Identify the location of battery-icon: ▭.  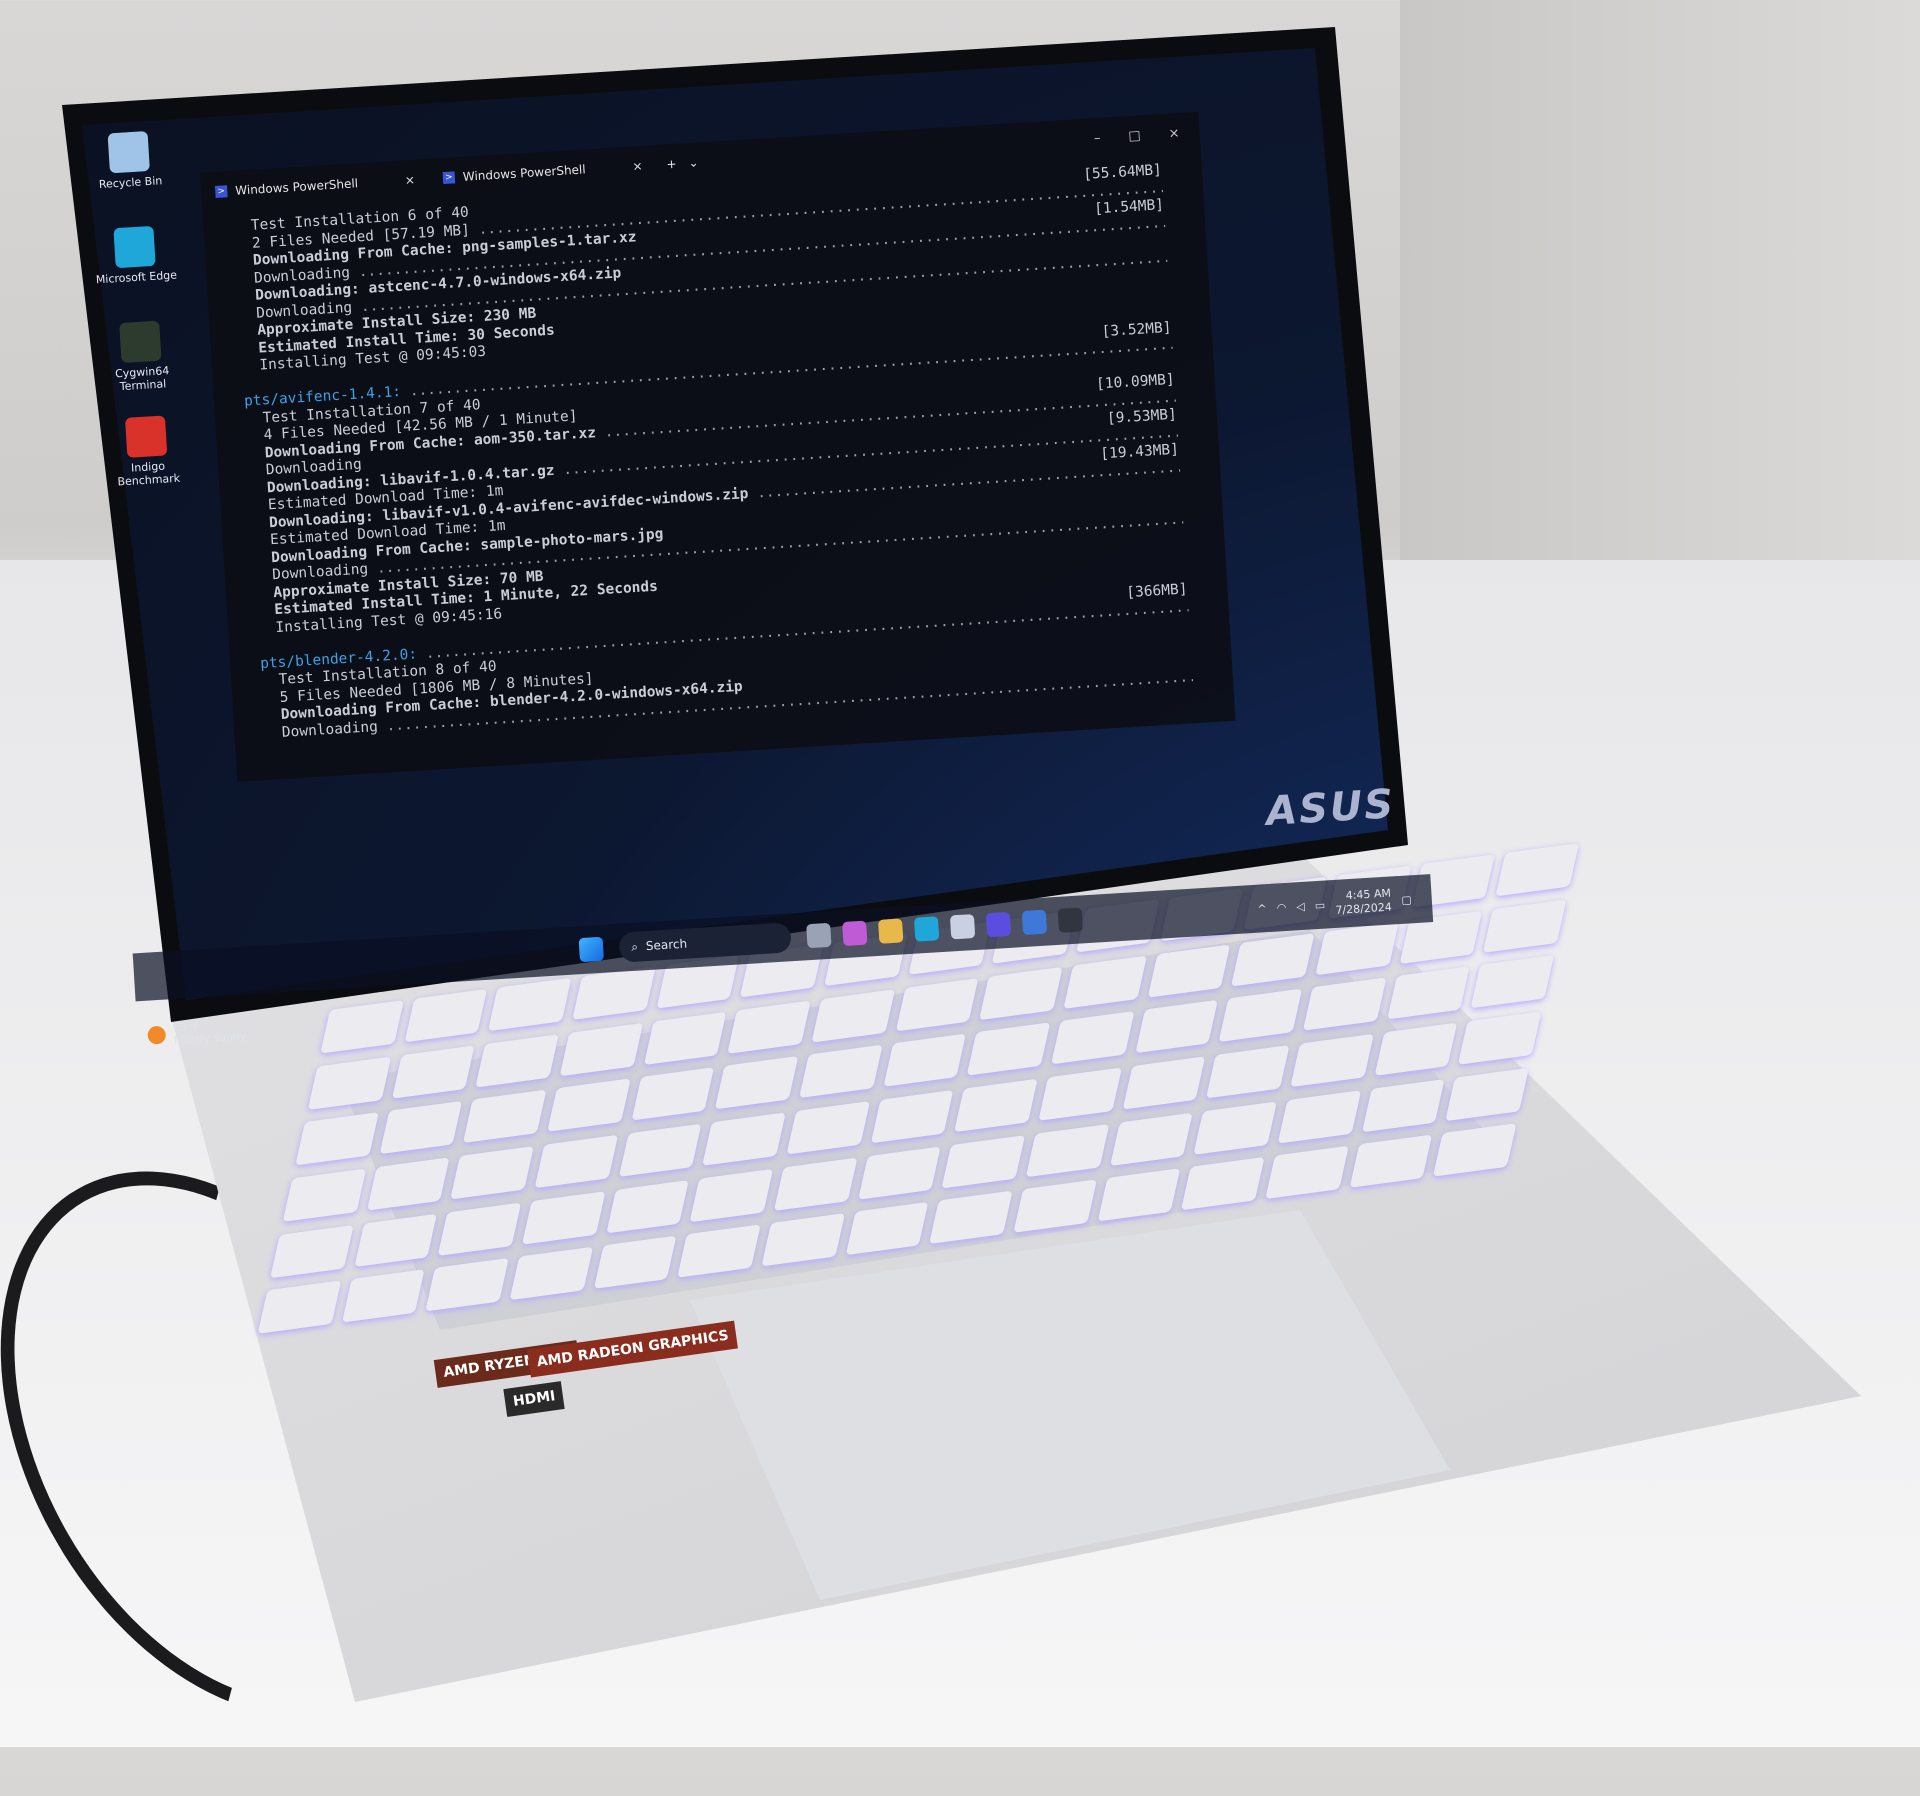
(1319, 905).